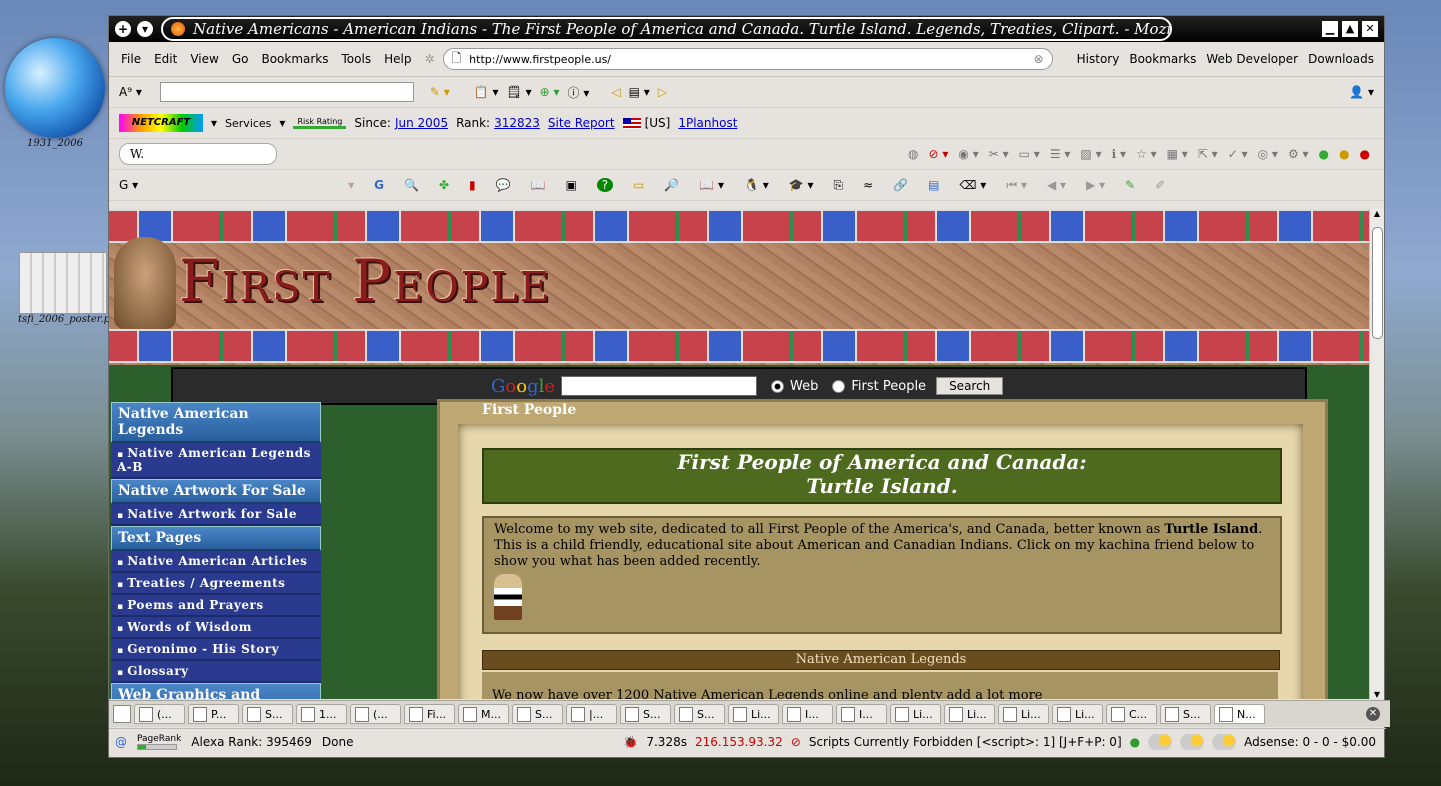 This screenshot has width=1441, height=786. Describe the element at coordinates (756, 185) in the screenshot. I see `linux-icon: 🐧 ▾` at that location.